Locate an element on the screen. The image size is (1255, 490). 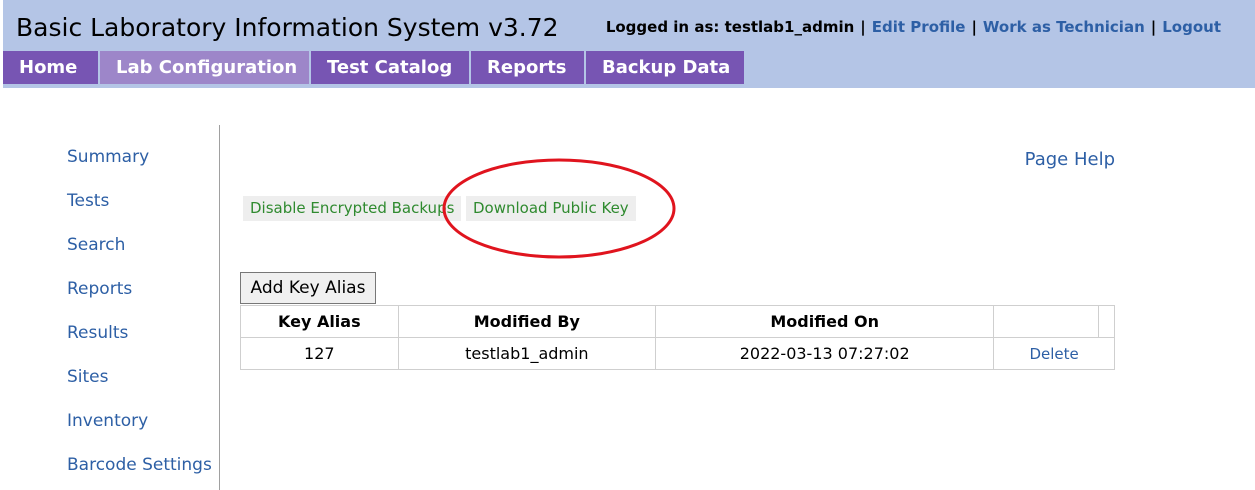
tab-lab-configuration: Lab Configuration is located at coordinates (205, 67).